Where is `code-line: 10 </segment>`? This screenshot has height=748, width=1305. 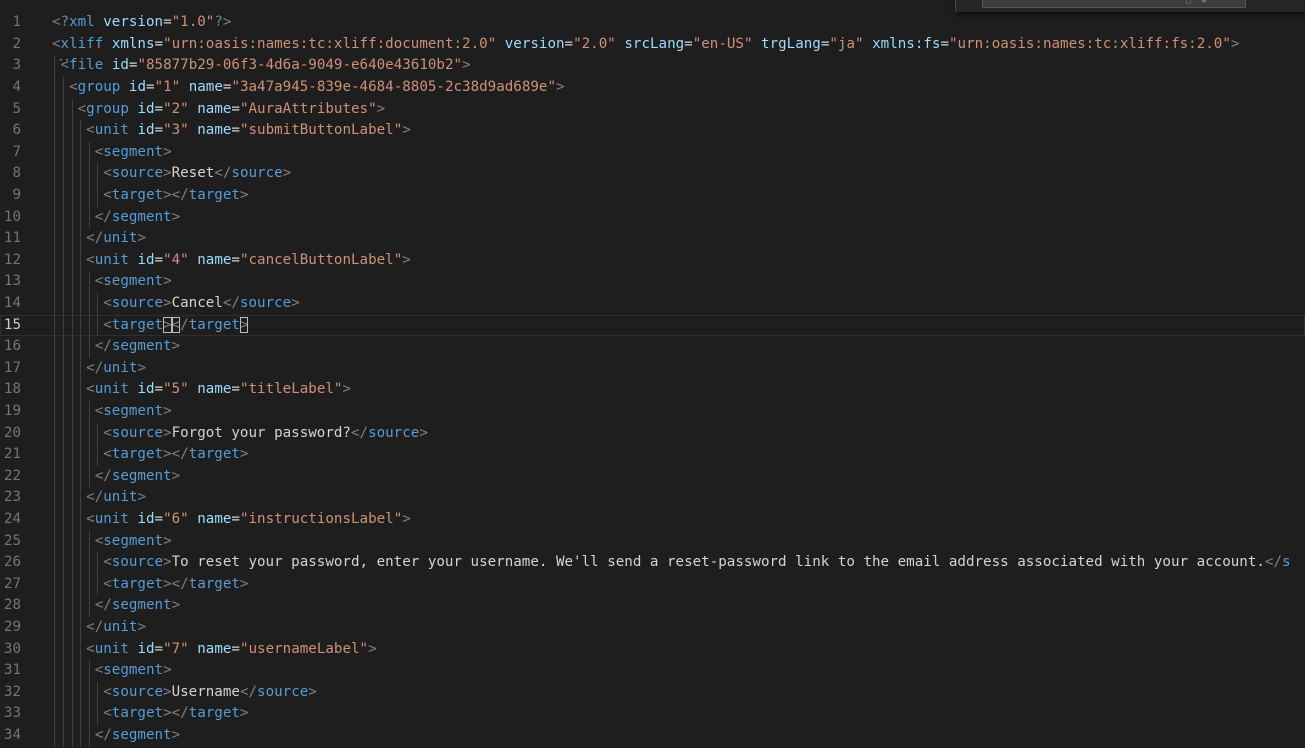
code-line: 10 </segment> is located at coordinates (652, 218).